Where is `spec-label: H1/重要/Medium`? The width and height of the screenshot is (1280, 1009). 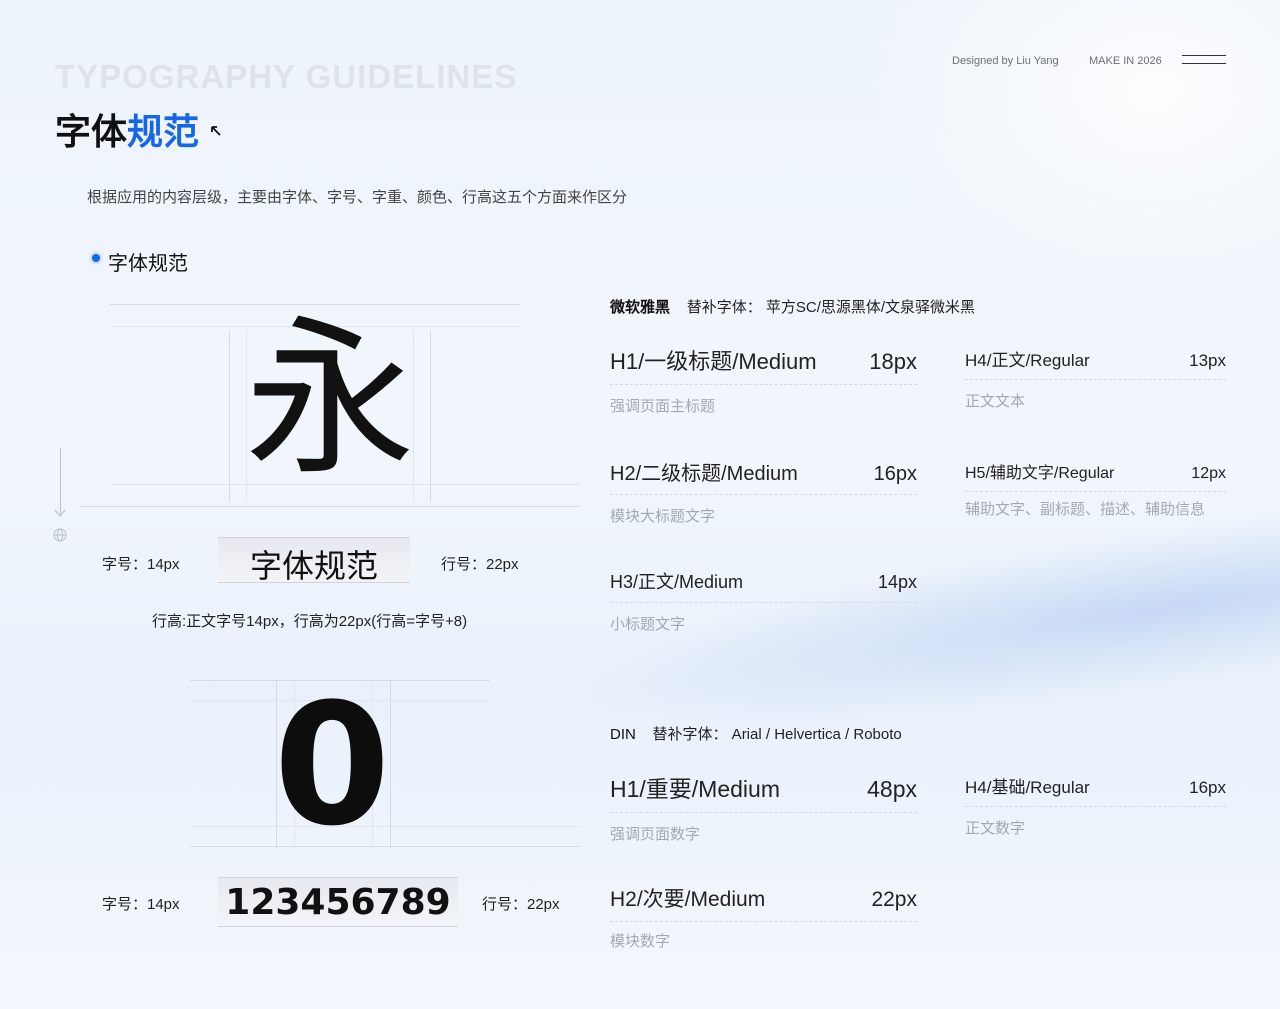
spec-label: H1/重要/Medium is located at coordinates (695, 789).